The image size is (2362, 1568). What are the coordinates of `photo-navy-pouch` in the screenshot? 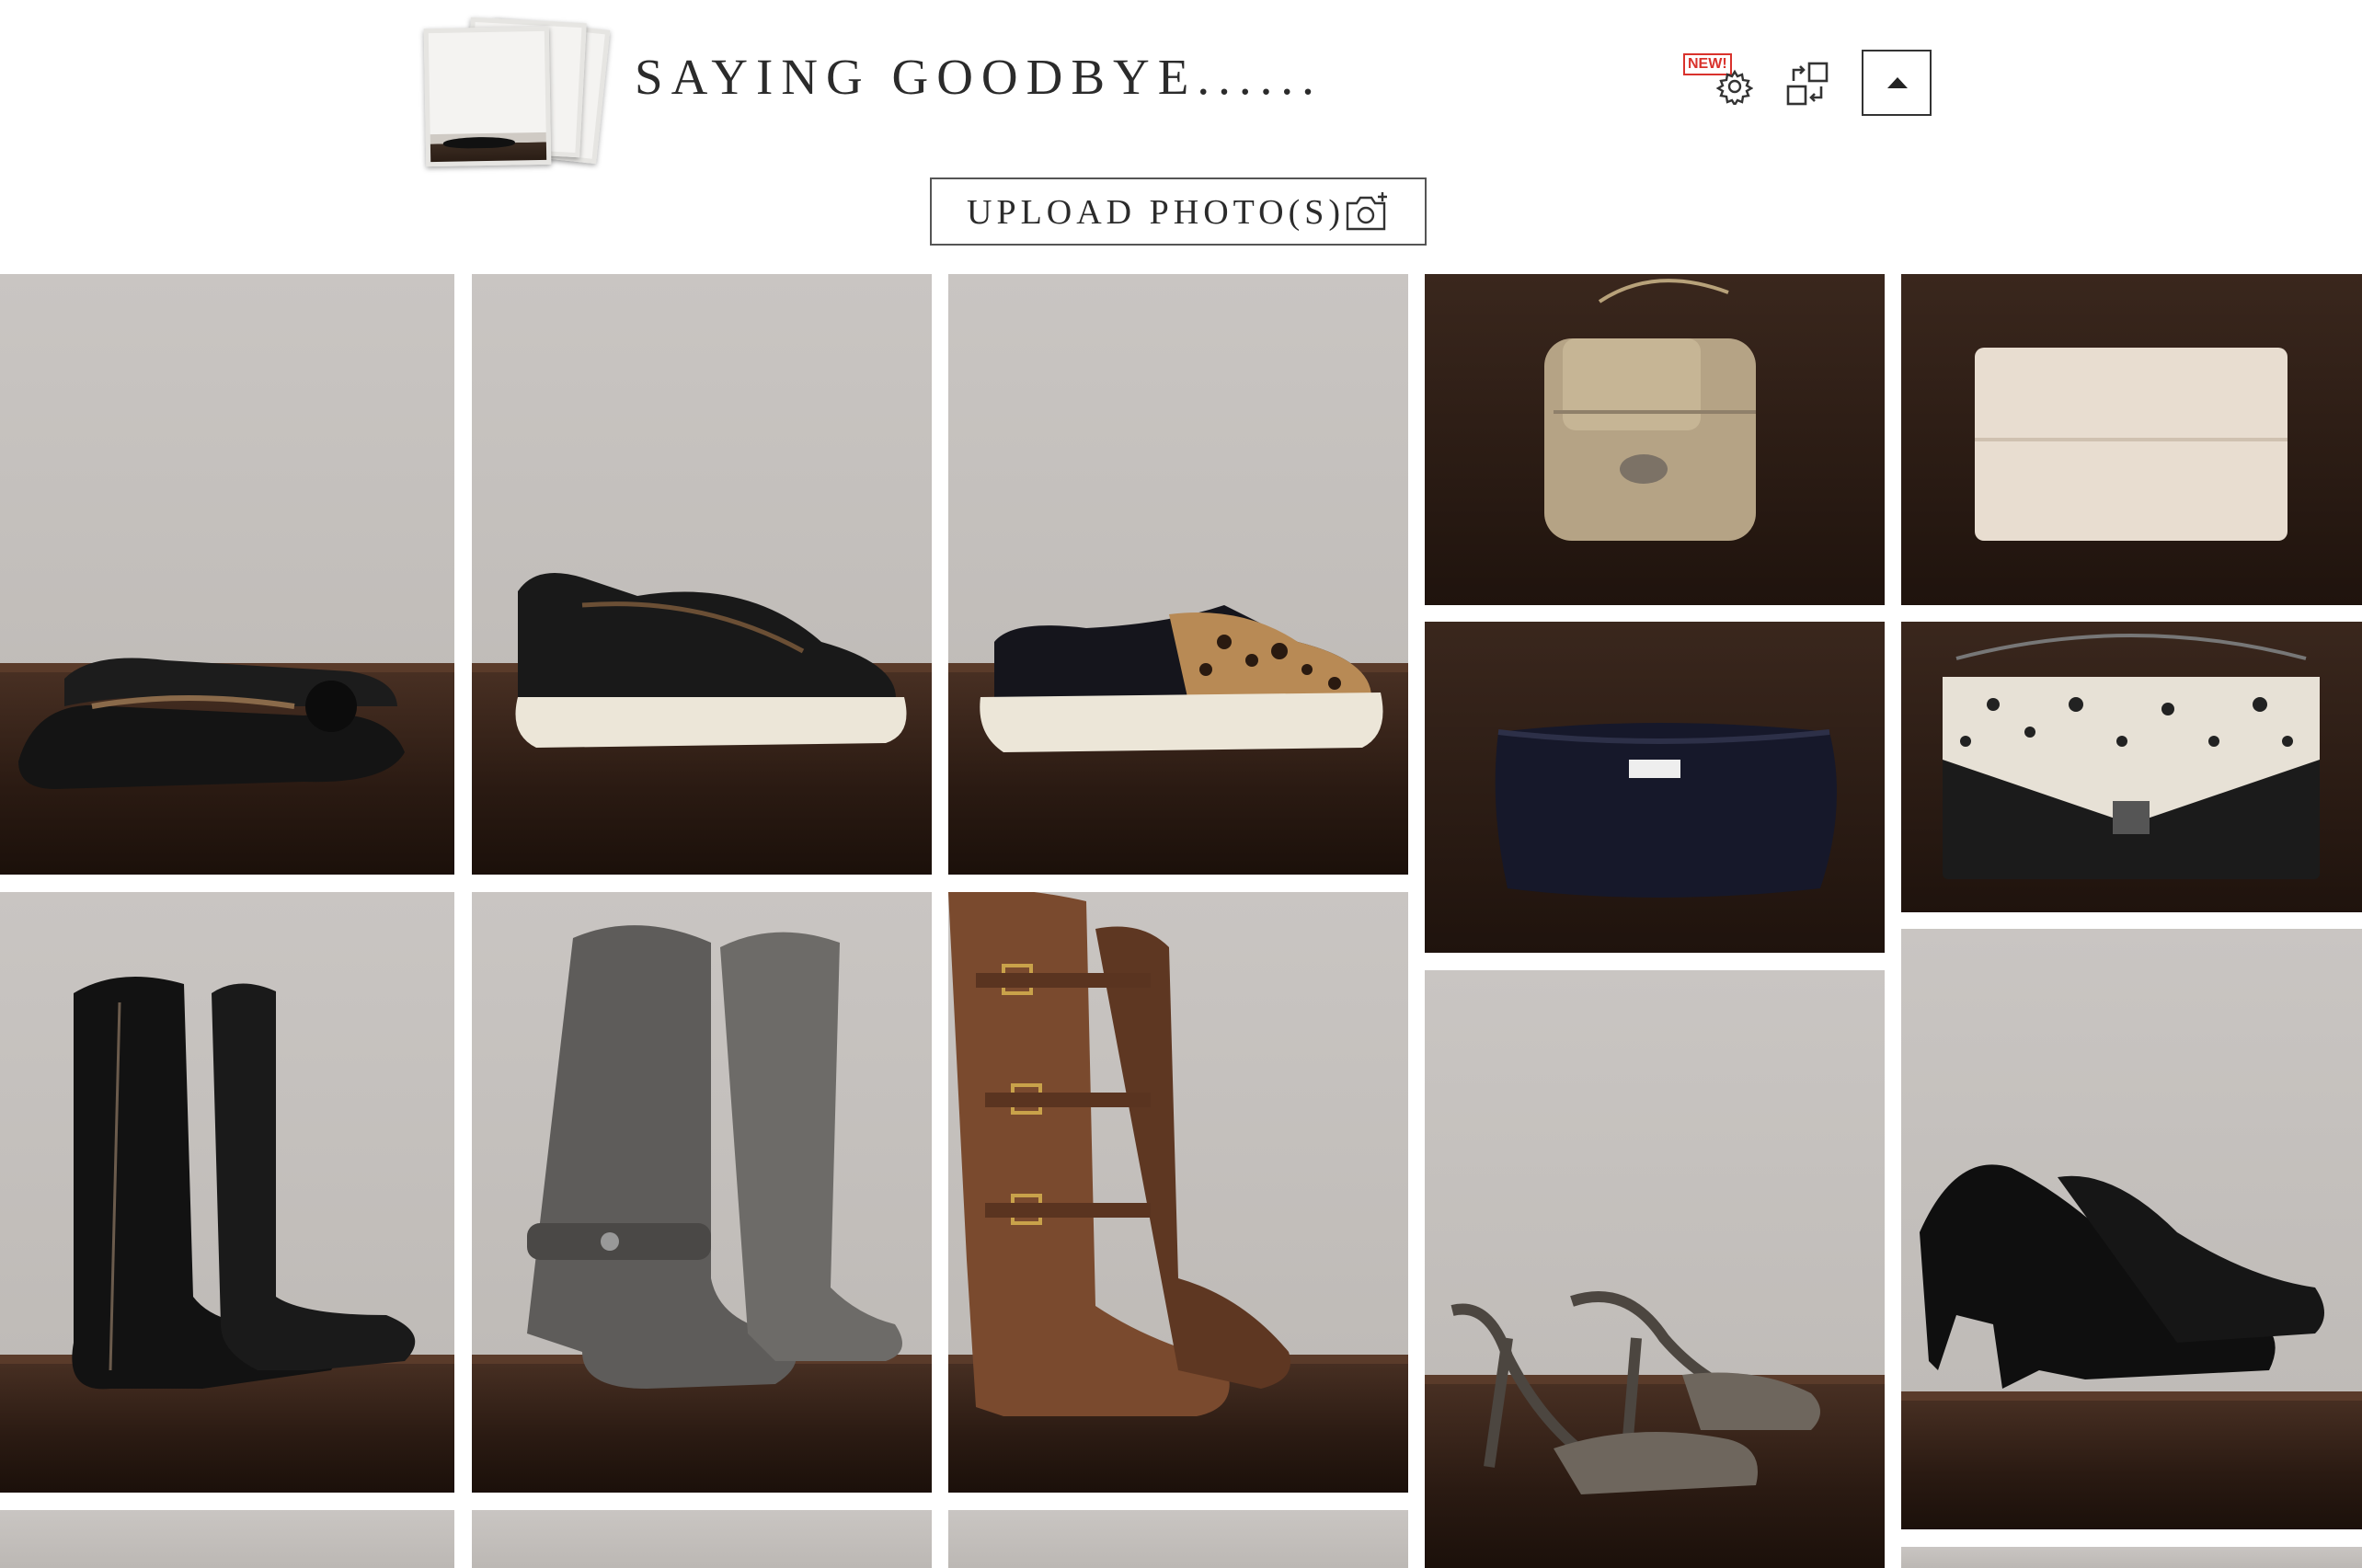 It's located at (1666, 810).